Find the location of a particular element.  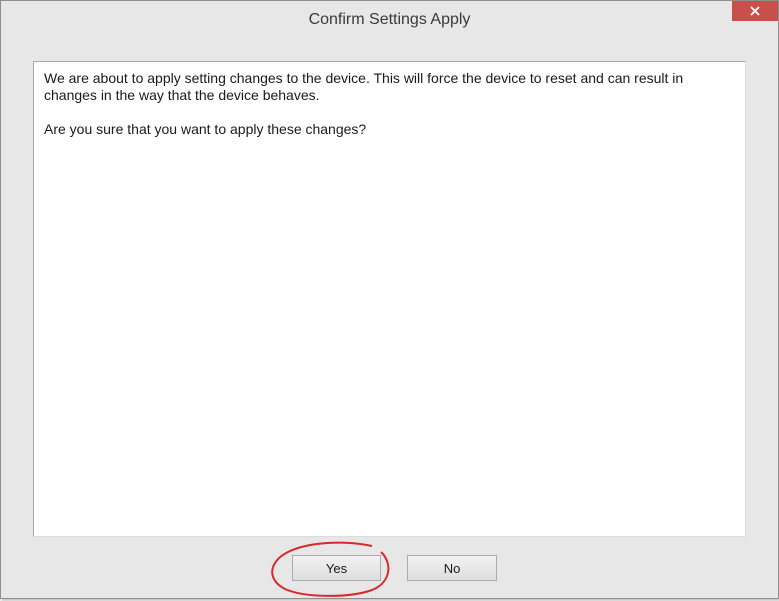

dialog-title: Confirm Settings Apply is located at coordinates (389, 19).